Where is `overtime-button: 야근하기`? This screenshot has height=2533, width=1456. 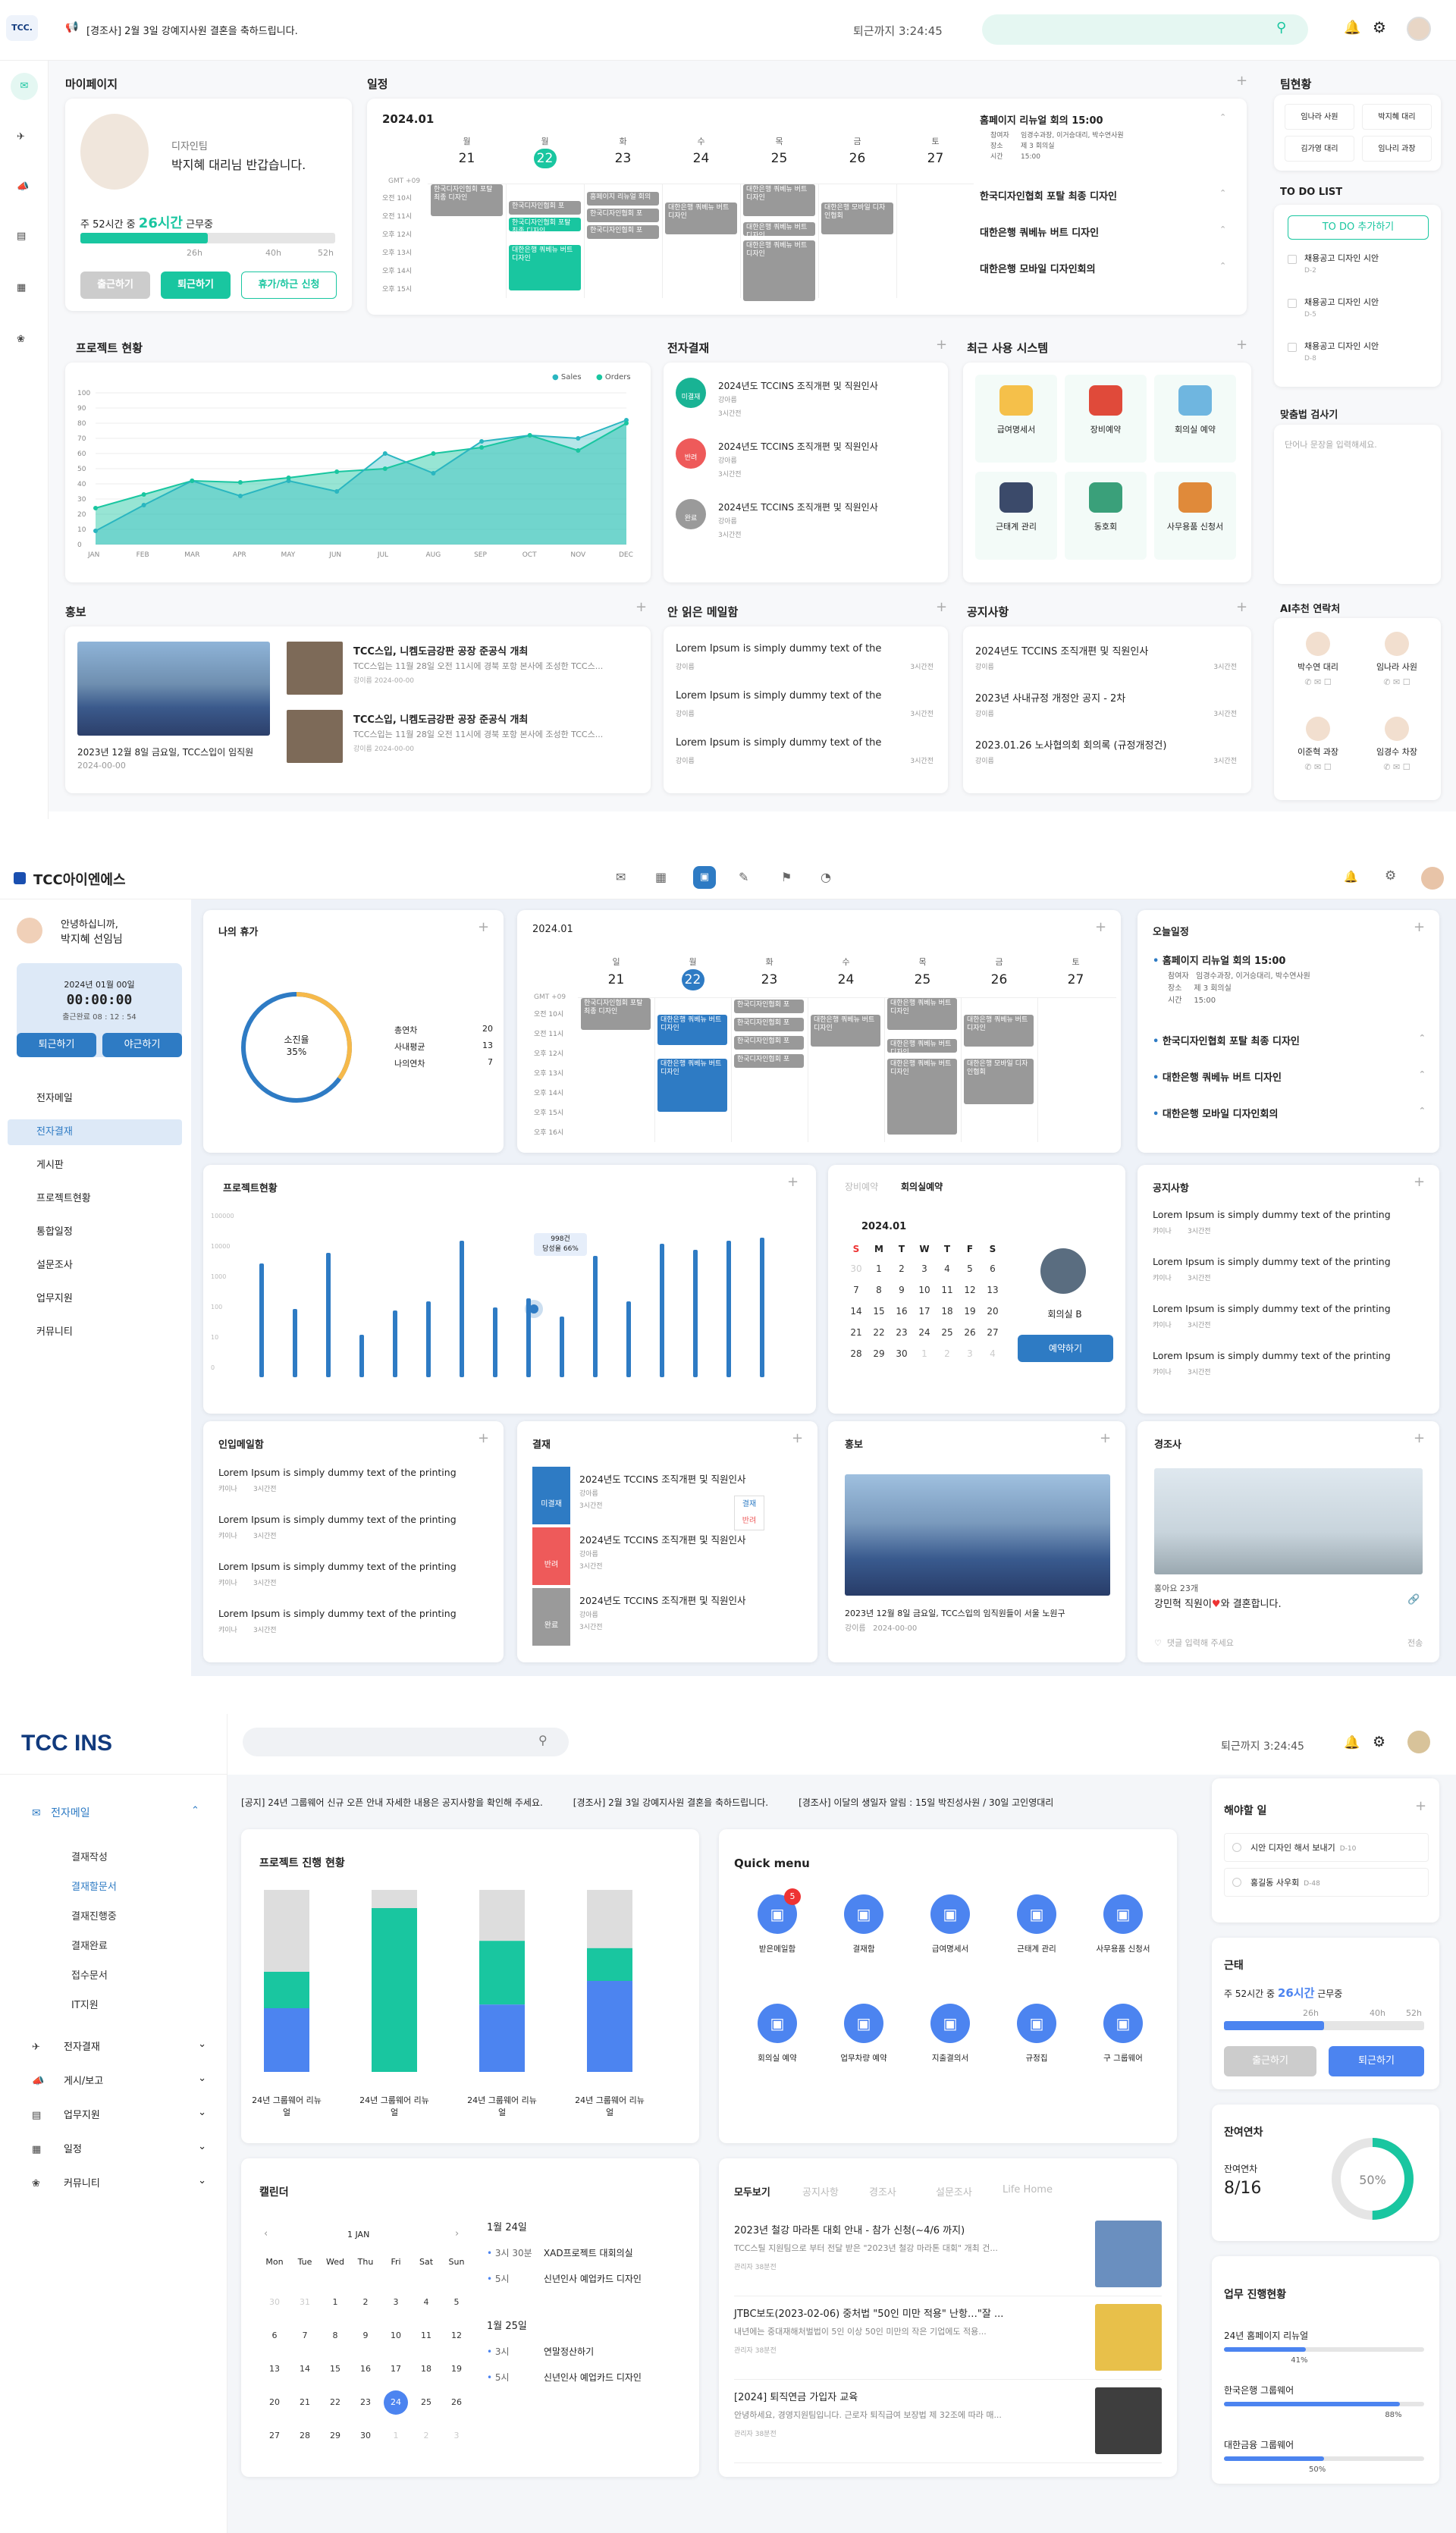
overtime-button: 야근하기 is located at coordinates (142, 1045).